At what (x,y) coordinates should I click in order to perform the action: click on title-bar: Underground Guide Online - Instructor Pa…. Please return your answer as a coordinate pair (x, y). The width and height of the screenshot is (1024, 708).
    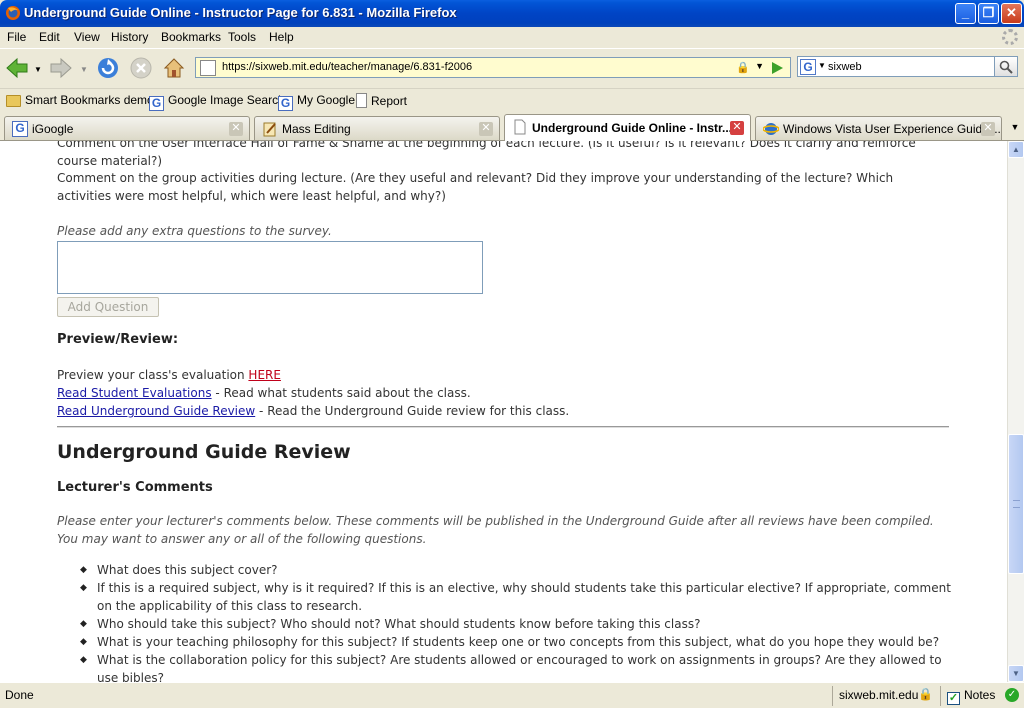
    Looking at the image, I should click on (512, 13).